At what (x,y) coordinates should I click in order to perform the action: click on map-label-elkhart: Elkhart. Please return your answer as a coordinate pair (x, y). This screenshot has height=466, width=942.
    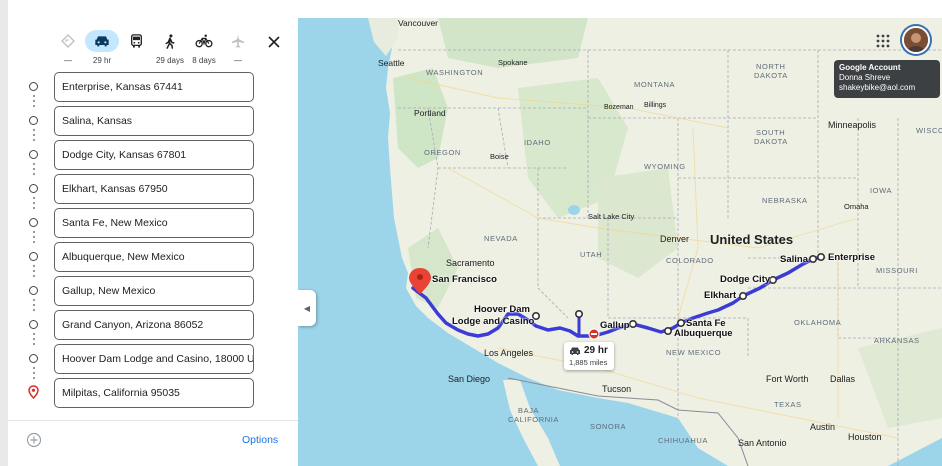
    Looking at the image, I should click on (720, 295).